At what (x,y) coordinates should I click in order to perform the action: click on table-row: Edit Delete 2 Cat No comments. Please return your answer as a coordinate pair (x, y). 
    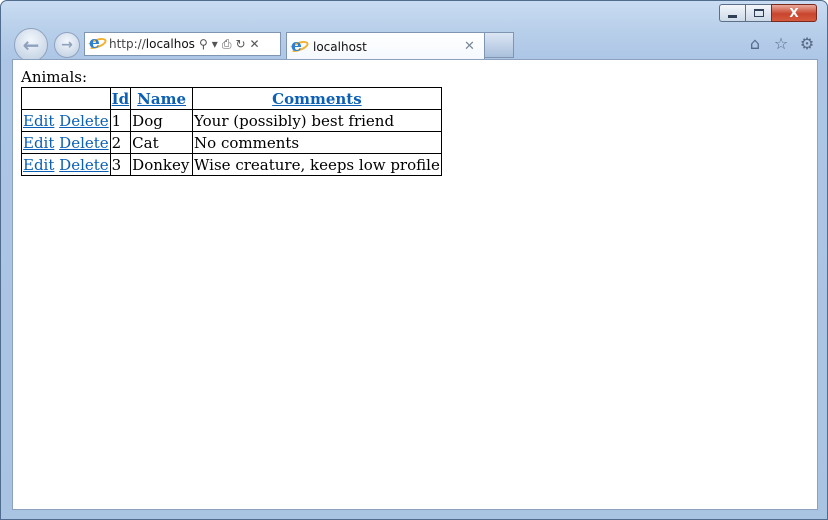
    Looking at the image, I should click on (231, 142).